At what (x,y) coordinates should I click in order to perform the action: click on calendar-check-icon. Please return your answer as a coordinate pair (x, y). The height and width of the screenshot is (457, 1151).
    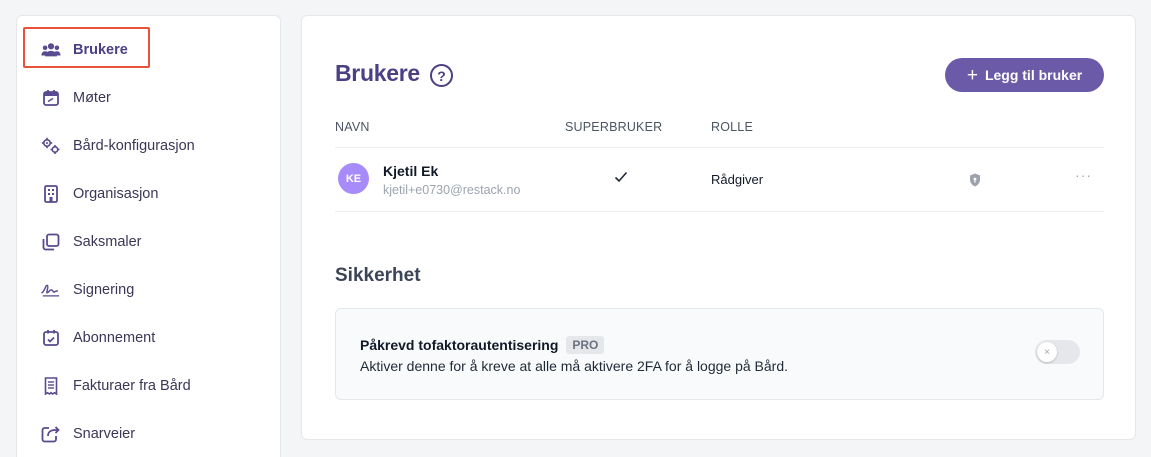
    Looking at the image, I should click on (51, 338).